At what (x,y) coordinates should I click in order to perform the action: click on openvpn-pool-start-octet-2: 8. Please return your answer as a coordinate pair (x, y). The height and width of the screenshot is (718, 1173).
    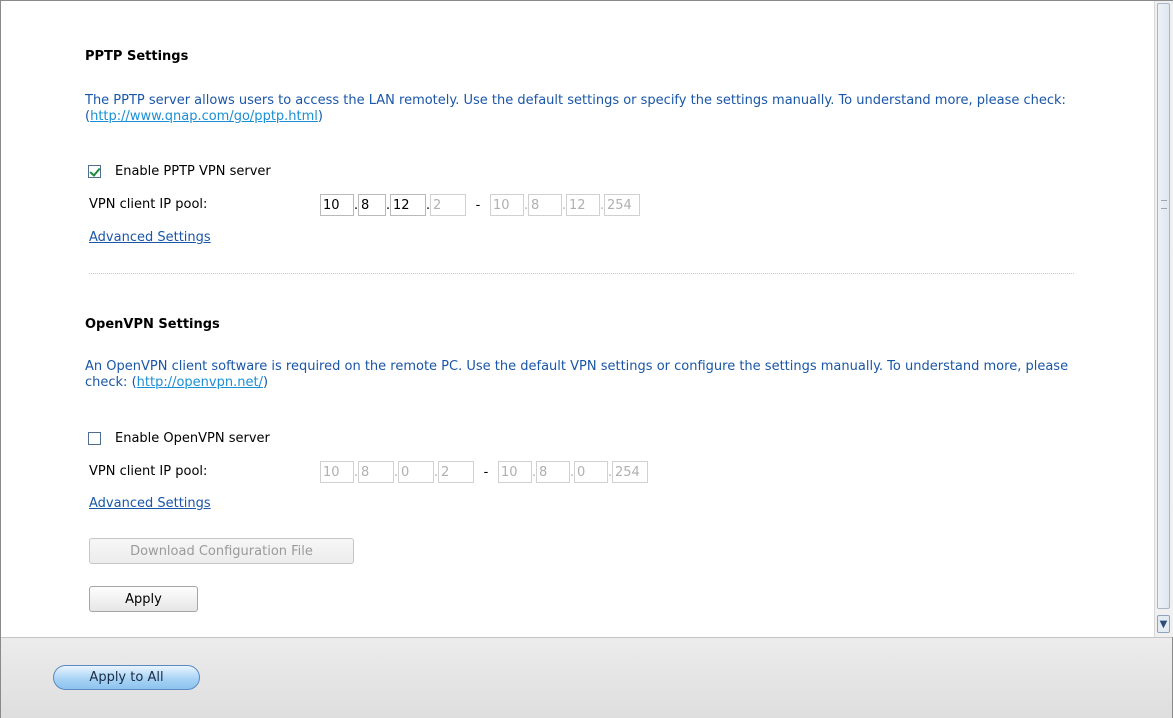
    Looking at the image, I should click on (376, 472).